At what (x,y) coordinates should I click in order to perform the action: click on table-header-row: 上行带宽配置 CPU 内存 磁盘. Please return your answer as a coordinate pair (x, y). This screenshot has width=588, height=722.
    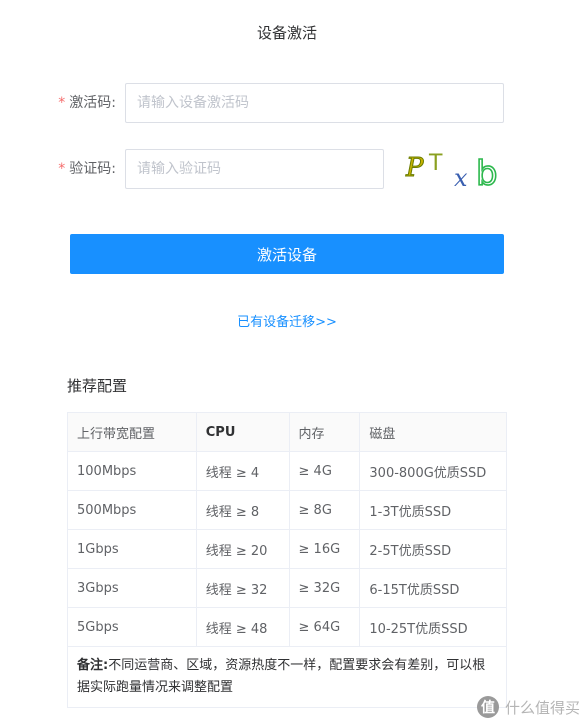
    Looking at the image, I should click on (287, 432).